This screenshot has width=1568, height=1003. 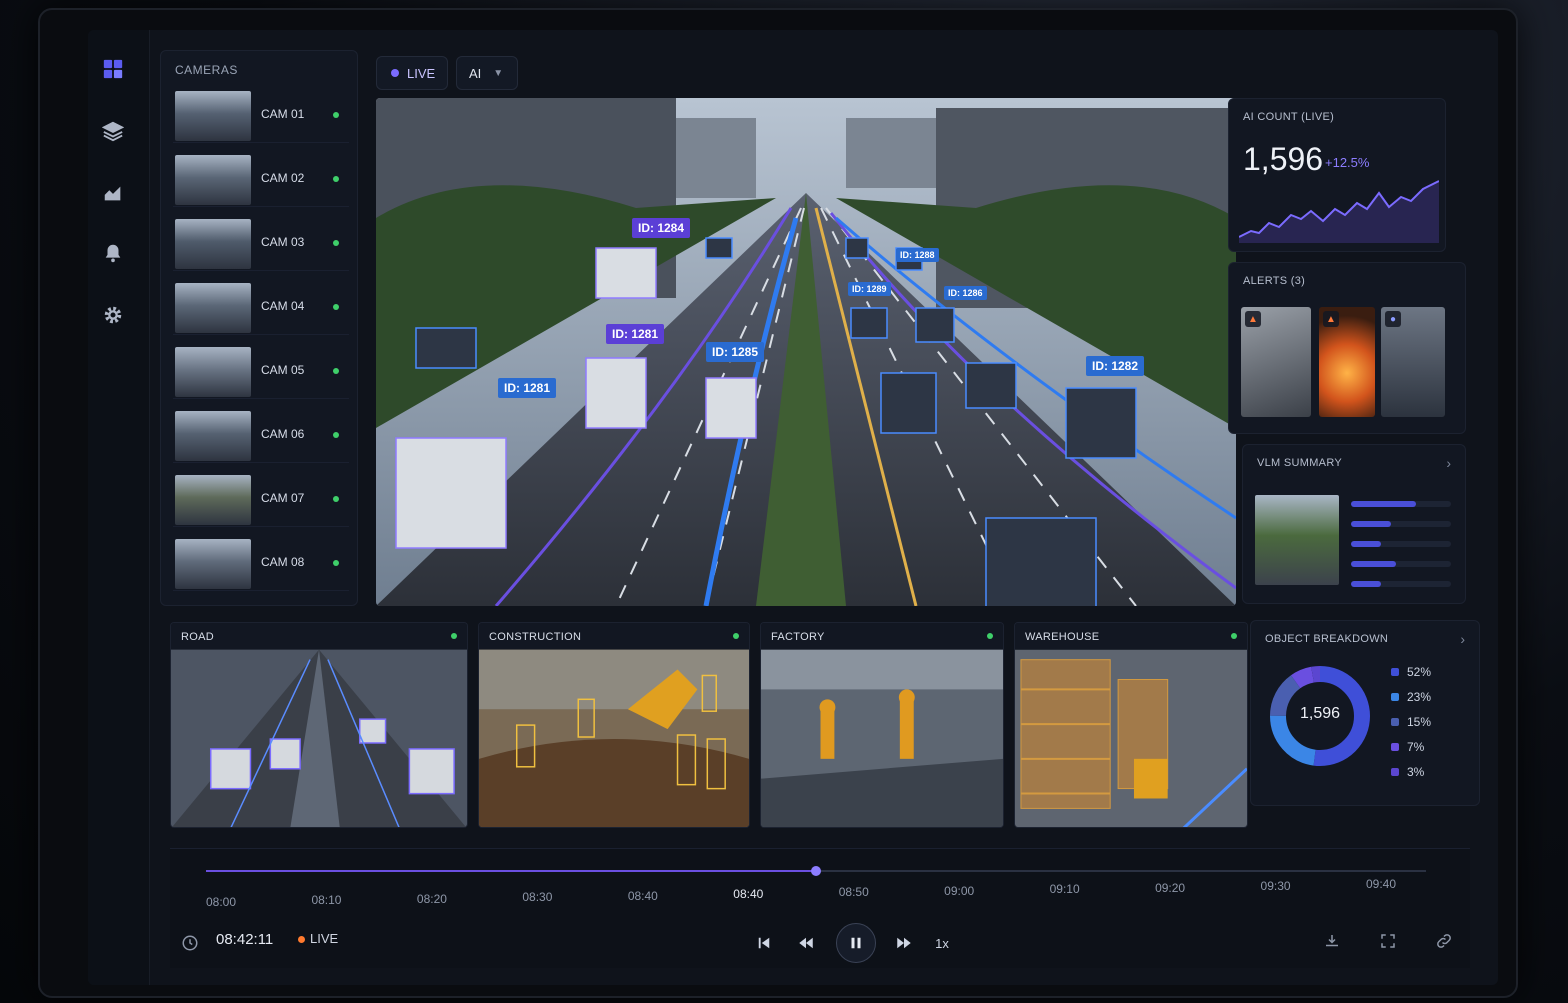 What do you see at coordinates (869, 289) in the screenshot?
I see `object-id-tag: ID: 1289` at bounding box center [869, 289].